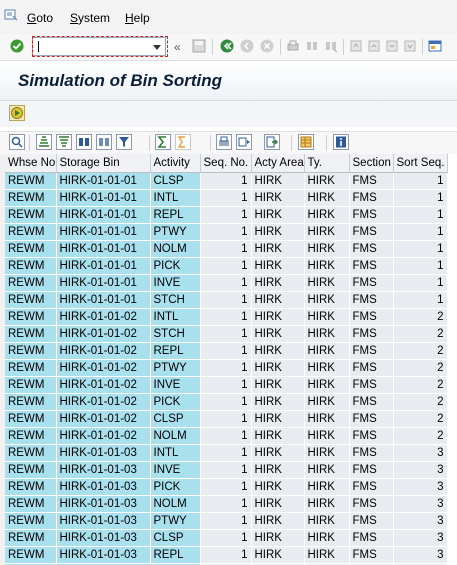 The image size is (457, 565). Describe the element at coordinates (175, 470) in the screenshot. I see `cell-activity: INVE` at that location.